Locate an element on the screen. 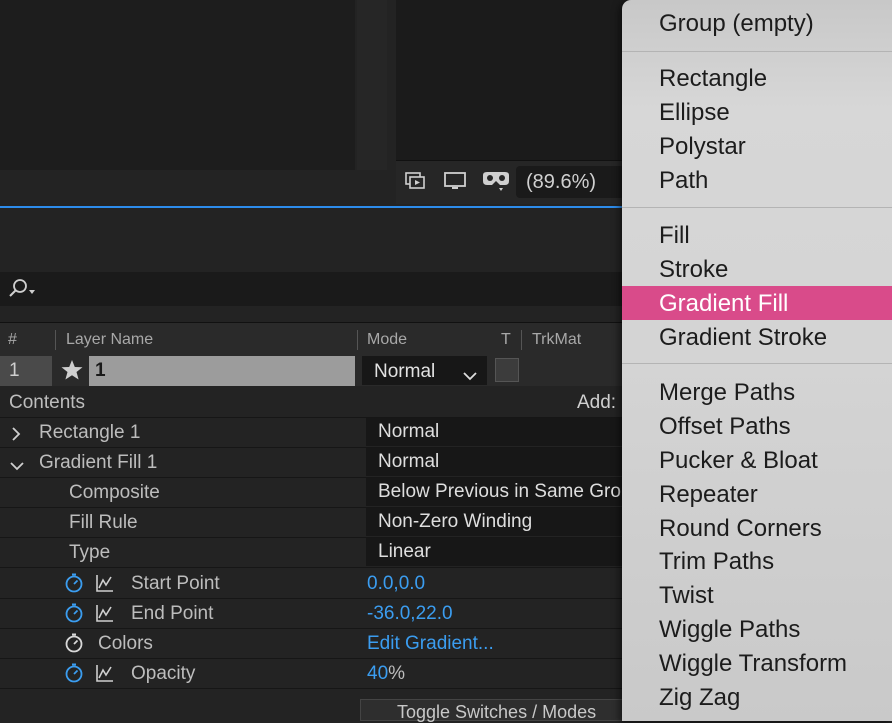  contents-row: Contents Add: is located at coordinates (318, 402).